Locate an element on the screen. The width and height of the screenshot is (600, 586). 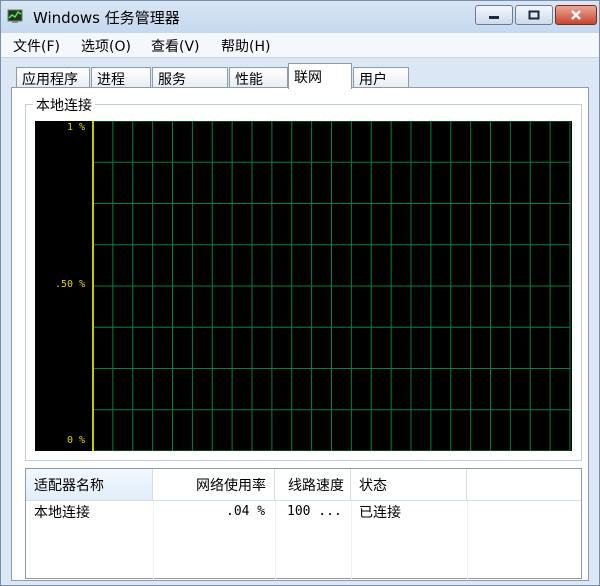
tab-applications: 应用程序 is located at coordinates (53, 78).